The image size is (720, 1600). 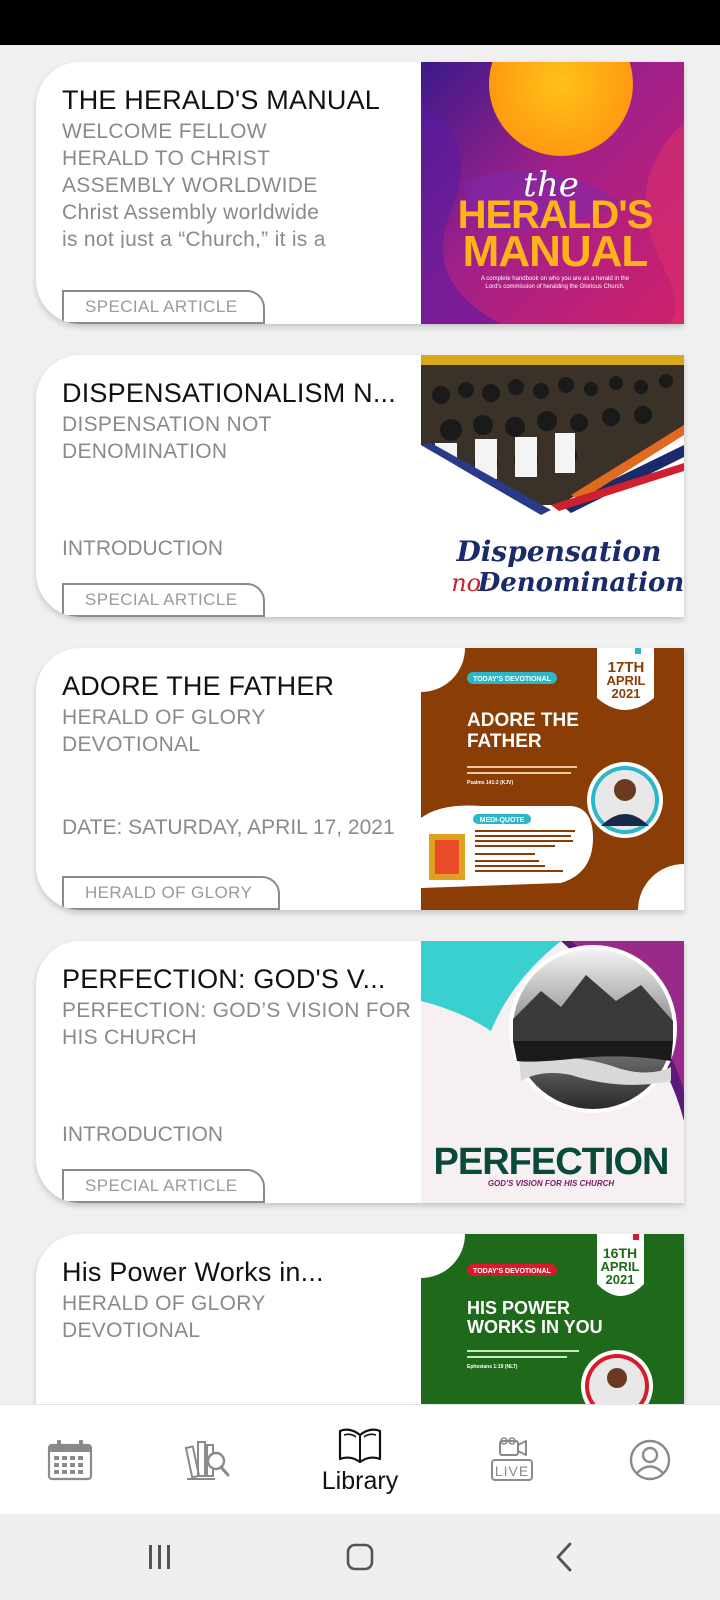 I want to click on card-subtitle-line: HERALD TO CHRIST, so click(x=166, y=158).